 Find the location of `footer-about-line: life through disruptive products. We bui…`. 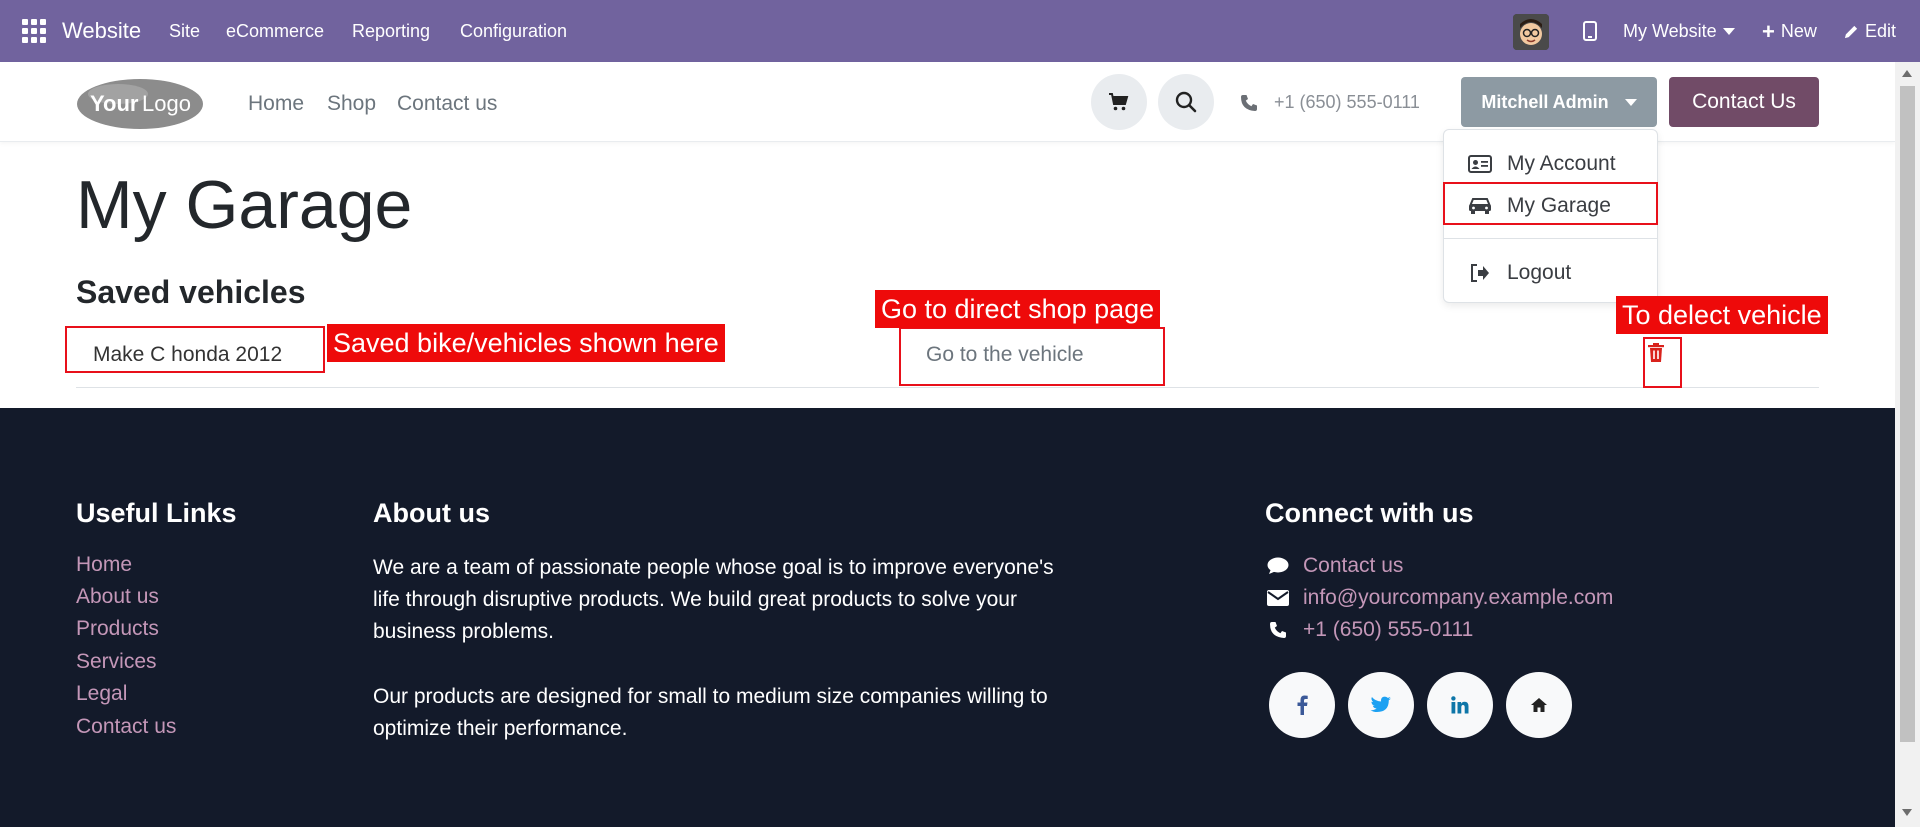

footer-about-line: life through disruptive products. We bui… is located at coordinates (695, 599).